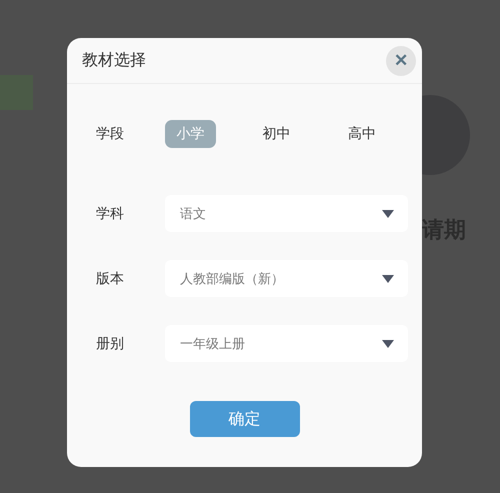 This screenshot has height=493, width=500. Describe the element at coordinates (276, 134) in the screenshot. I see `stage-option: 初中` at that location.